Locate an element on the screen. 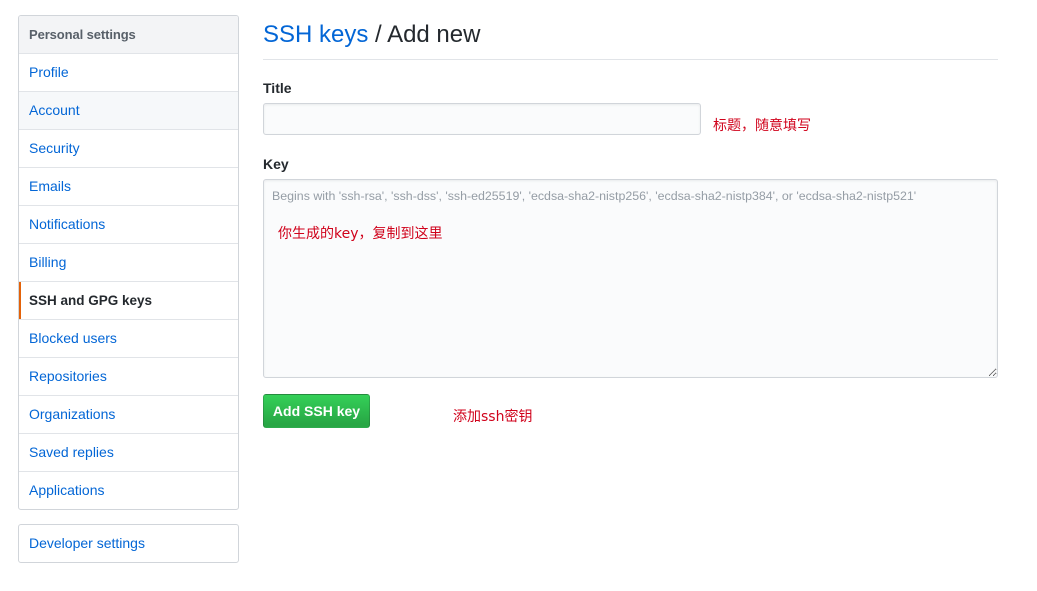  sidebar-item-profile: Profile is located at coordinates (128, 73).